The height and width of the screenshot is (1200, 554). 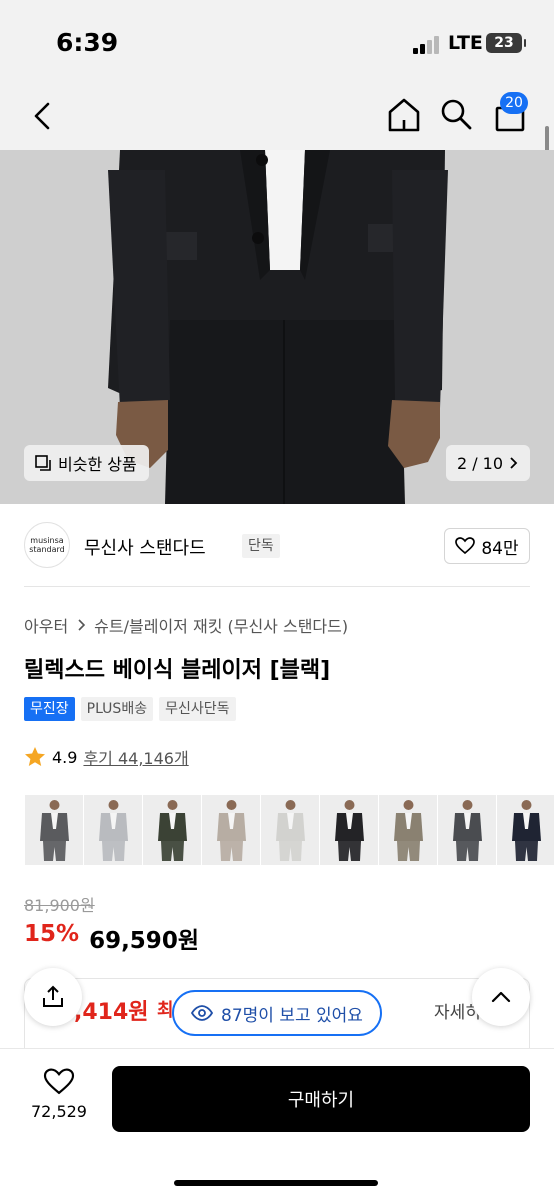 I want to click on pager-label: 2 / 10, so click(x=480, y=463).